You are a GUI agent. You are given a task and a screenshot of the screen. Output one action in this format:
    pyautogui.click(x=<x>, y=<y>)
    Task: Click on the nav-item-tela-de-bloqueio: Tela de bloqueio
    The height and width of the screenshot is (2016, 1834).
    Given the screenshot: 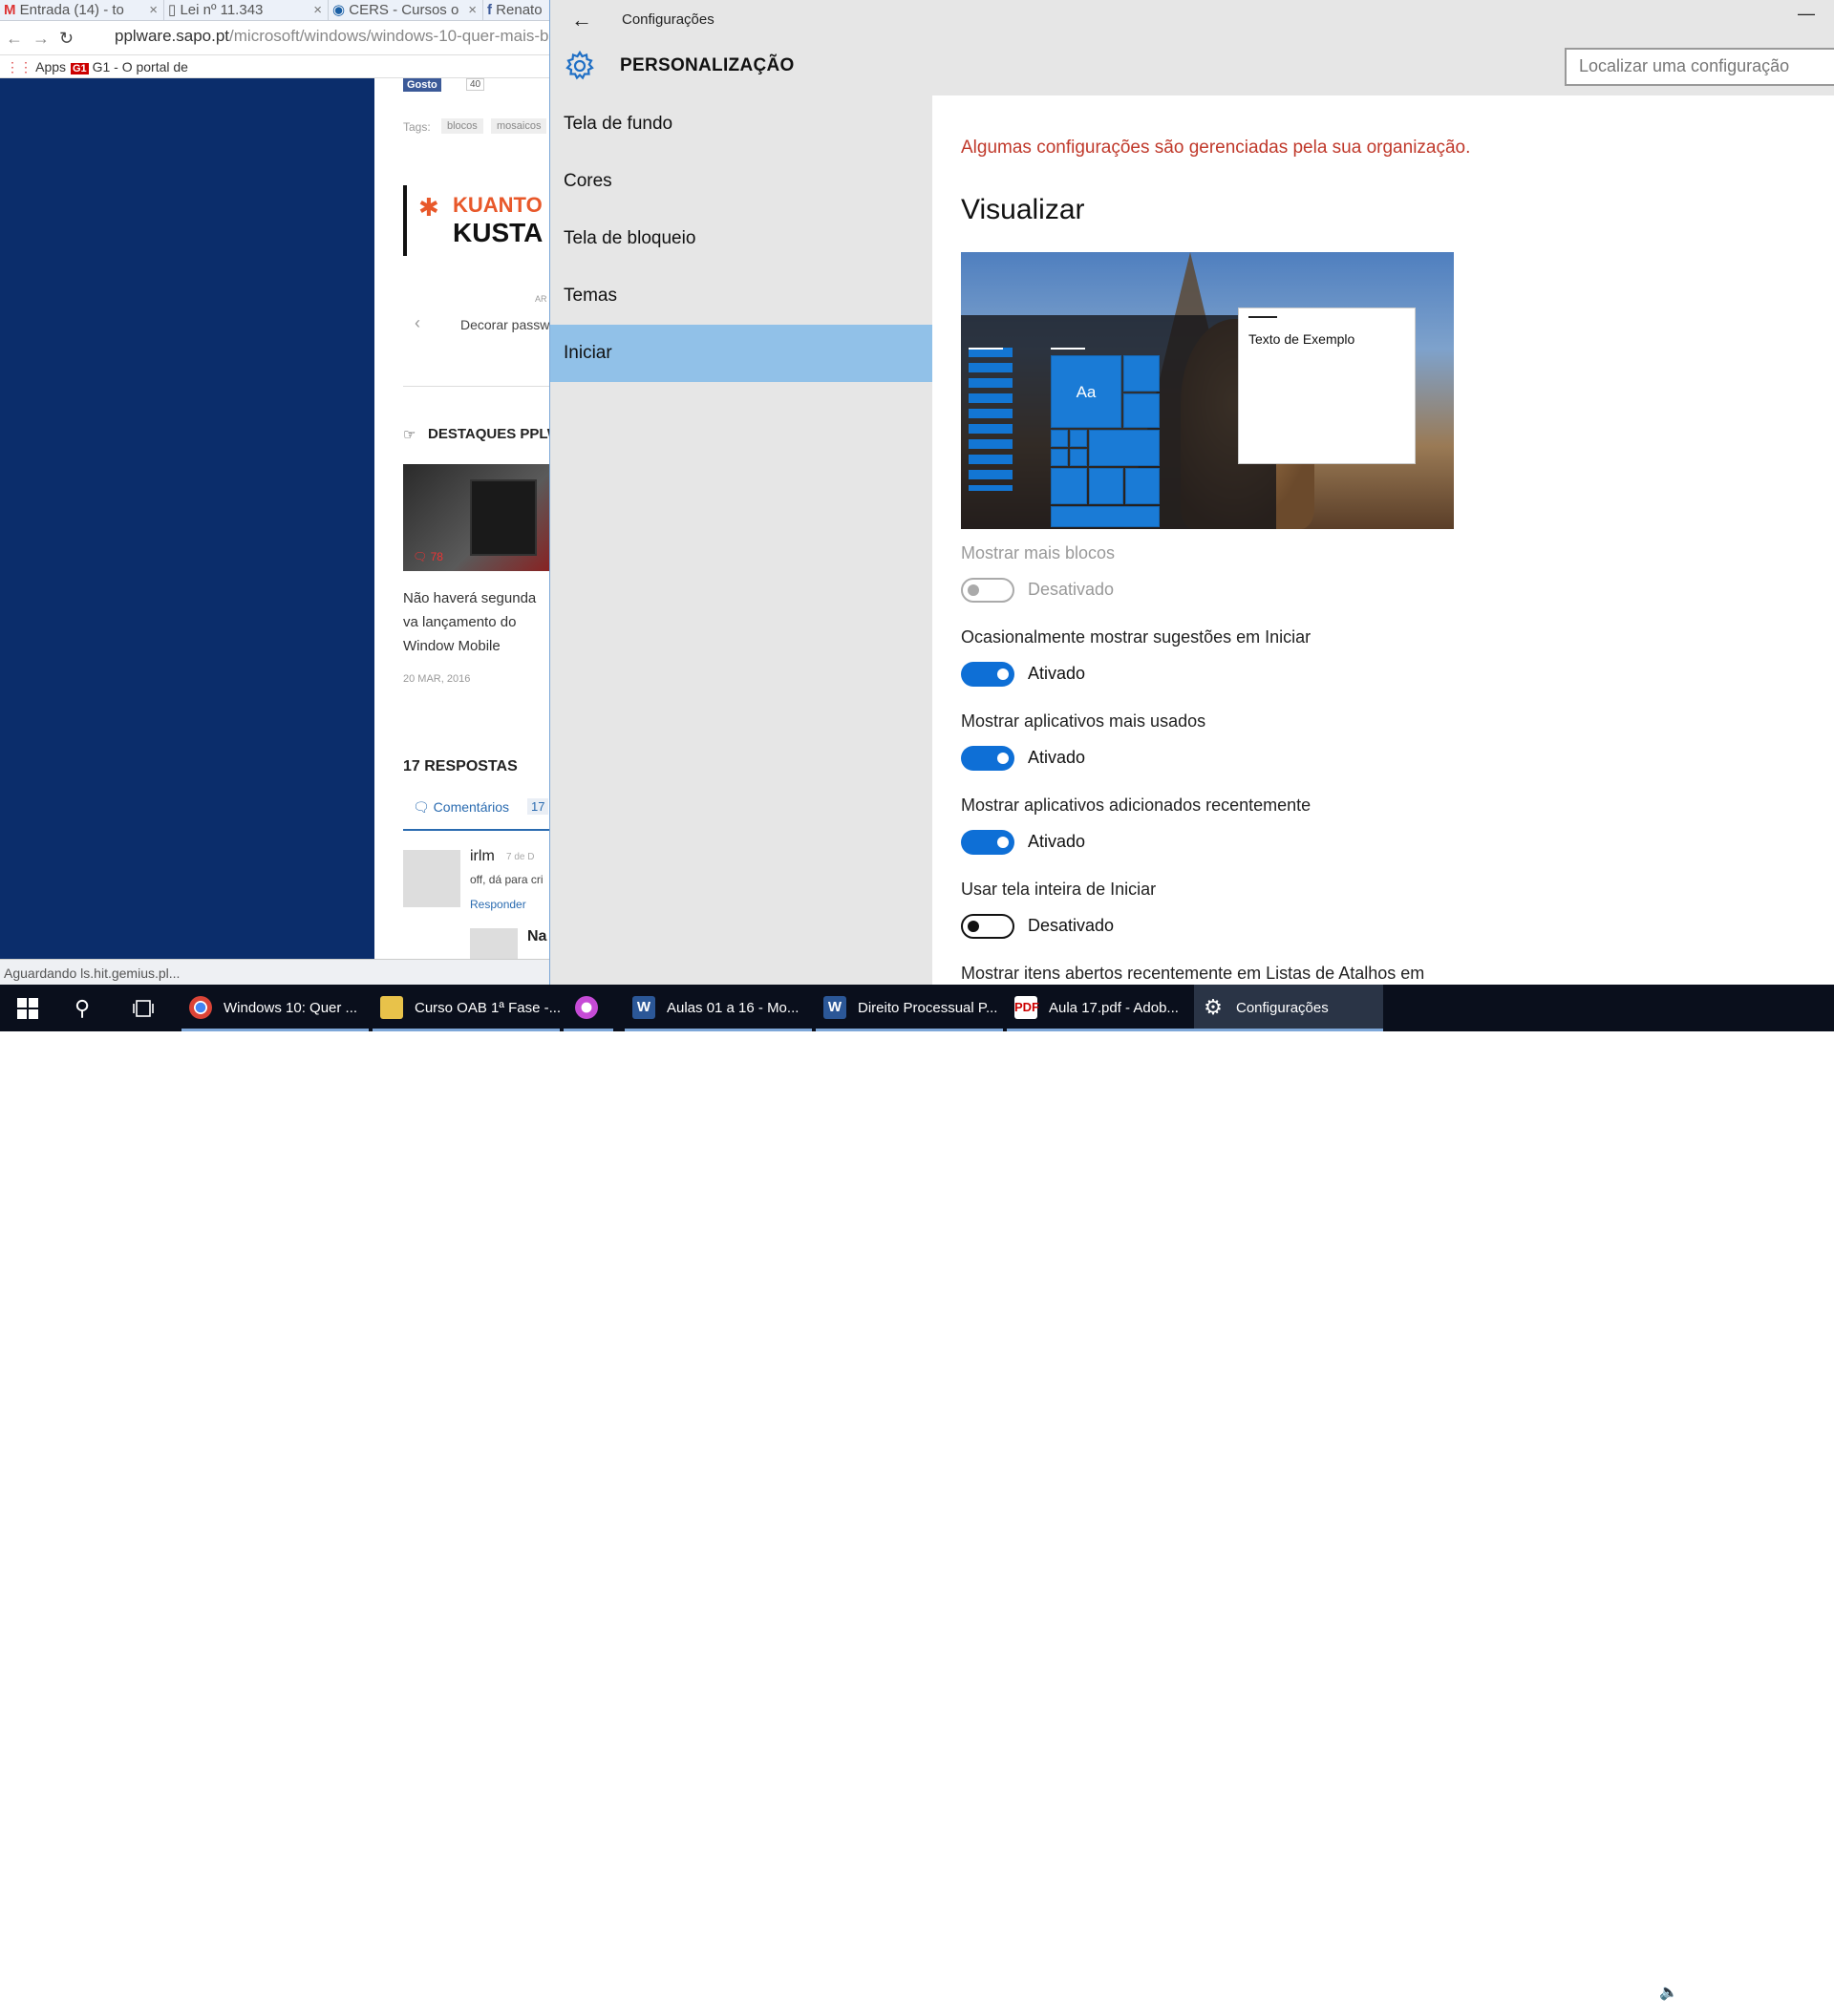 What is the action you would take?
    pyautogui.click(x=741, y=238)
    